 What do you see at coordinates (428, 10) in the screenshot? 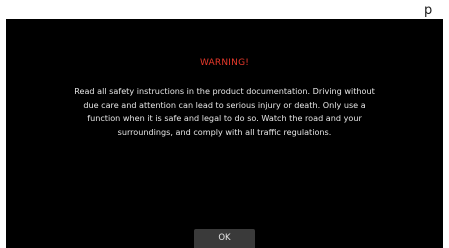
I see `partial-glyph-icon: p` at bounding box center [428, 10].